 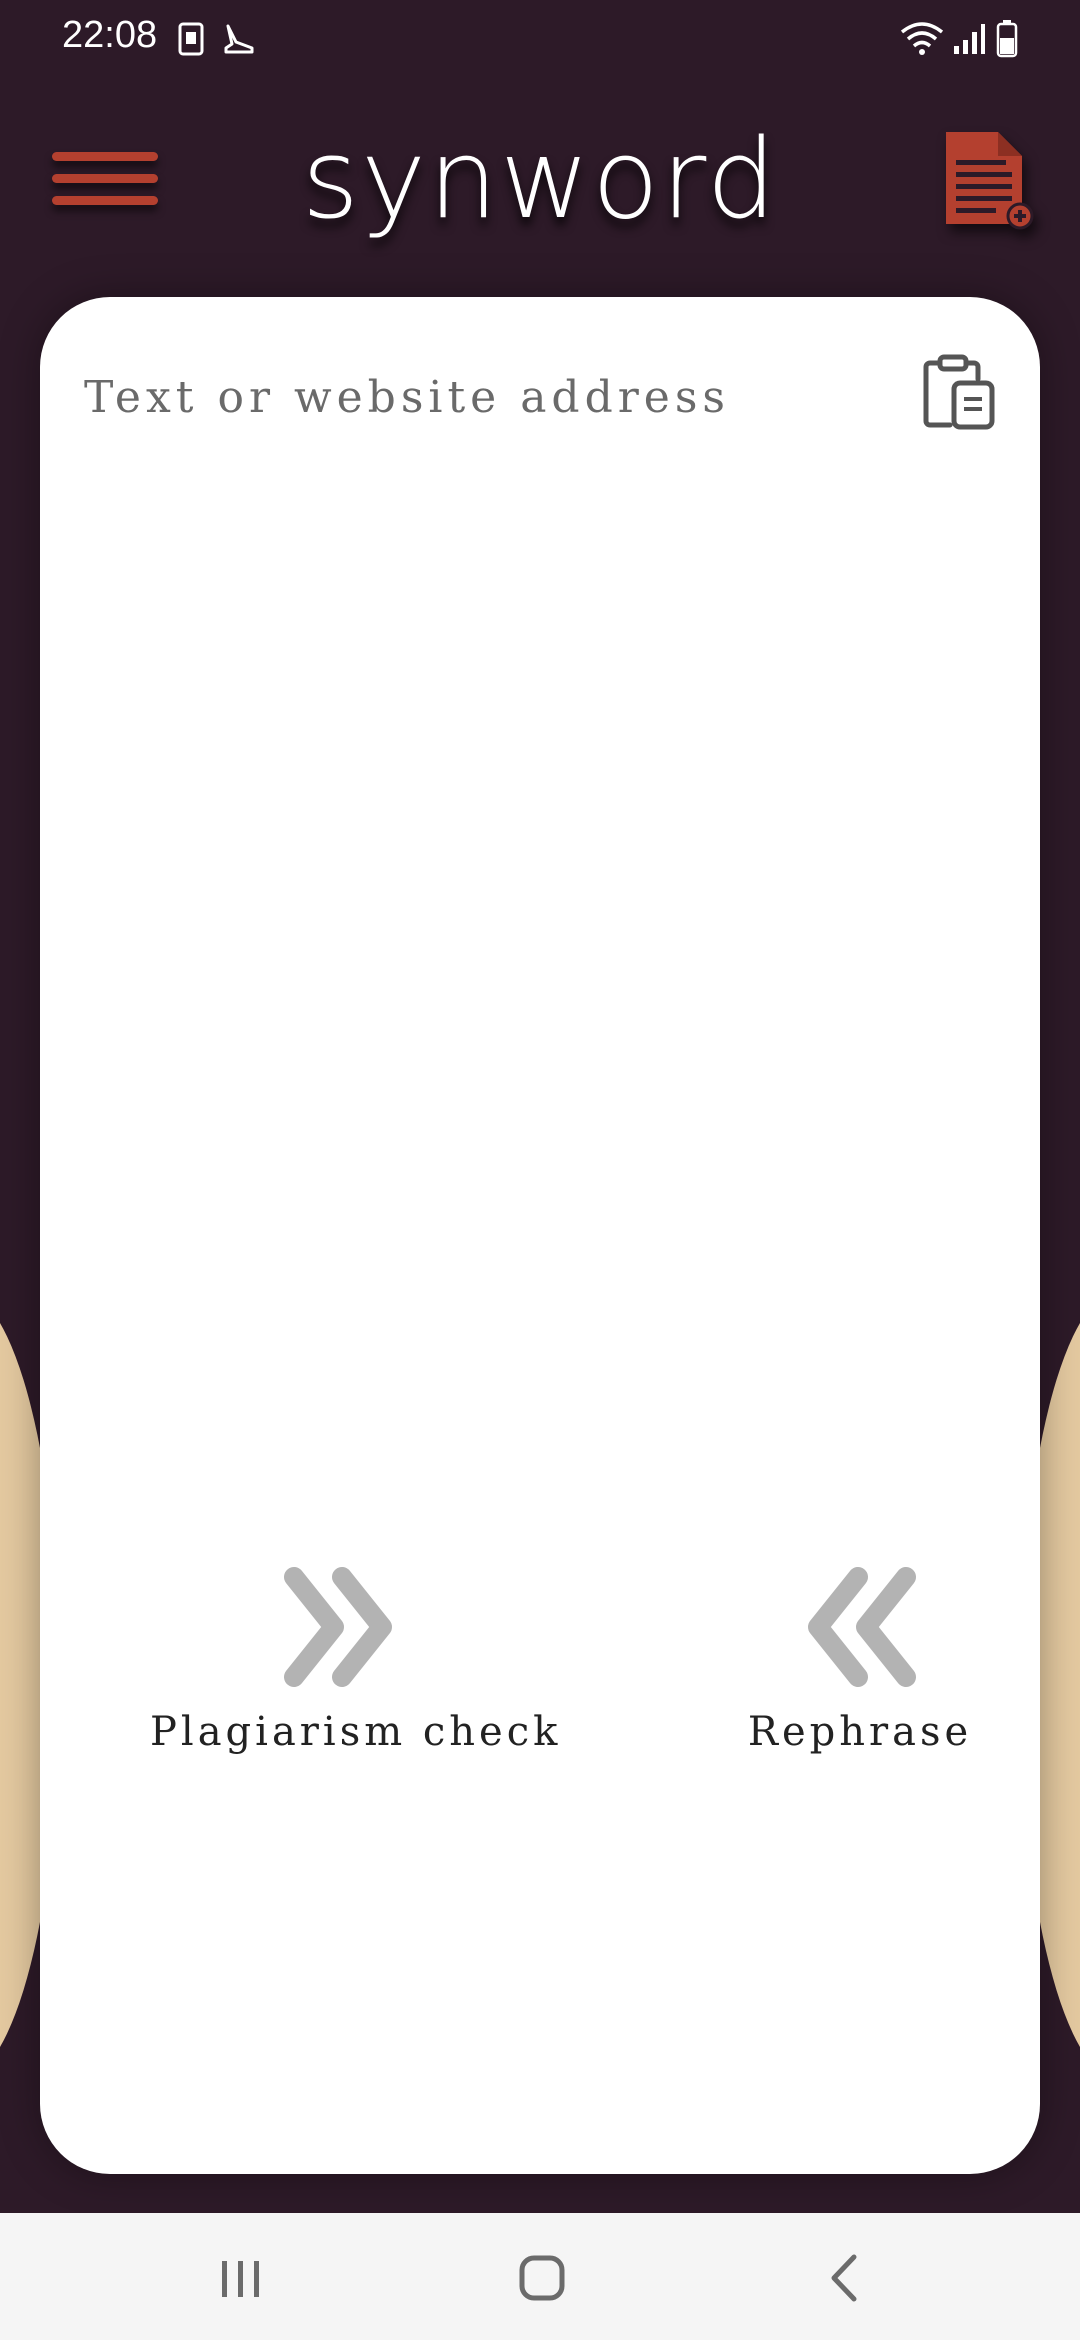 What do you see at coordinates (860, 1732) in the screenshot?
I see `rephrase-label: Rephrase` at bounding box center [860, 1732].